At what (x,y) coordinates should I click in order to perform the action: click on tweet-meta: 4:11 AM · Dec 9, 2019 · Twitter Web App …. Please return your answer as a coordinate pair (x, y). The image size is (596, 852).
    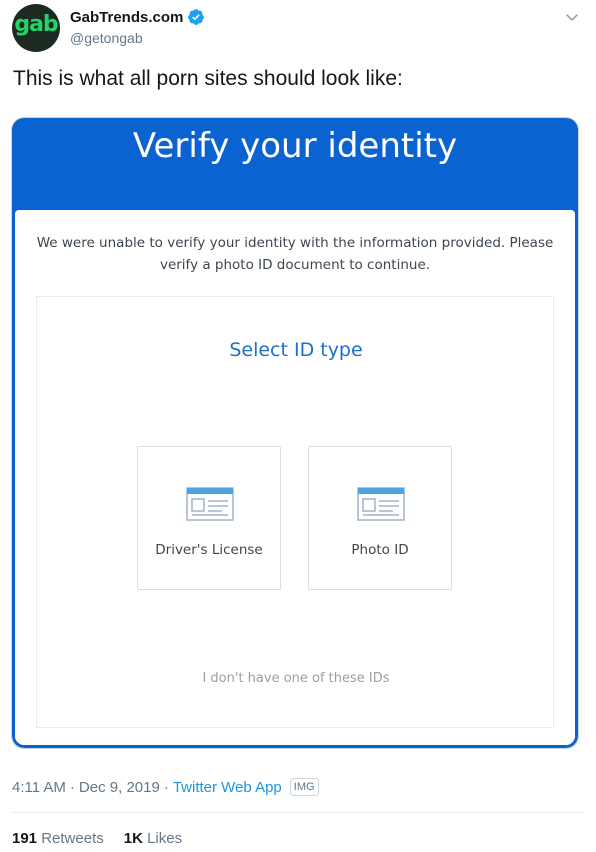
    Looking at the image, I should click on (165, 787).